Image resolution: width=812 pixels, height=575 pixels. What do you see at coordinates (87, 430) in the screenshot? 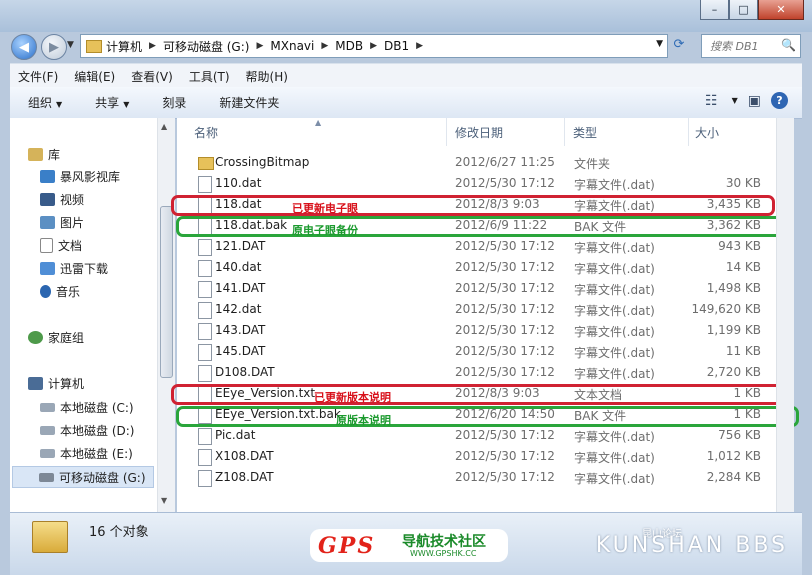
I see `sidebar-item-drive-d: 本地磁盘 (D:)` at bounding box center [87, 430].